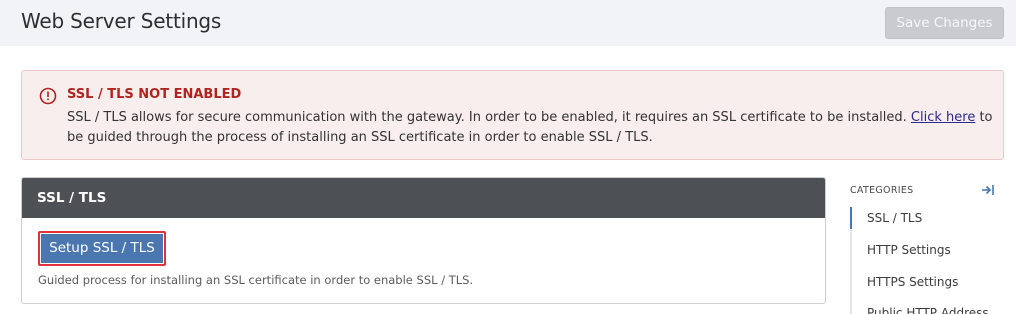 The width and height of the screenshot is (1016, 314). What do you see at coordinates (102, 248) in the screenshot?
I see `setup-ssl-tls-button: Setup SSL / TLS` at bounding box center [102, 248].